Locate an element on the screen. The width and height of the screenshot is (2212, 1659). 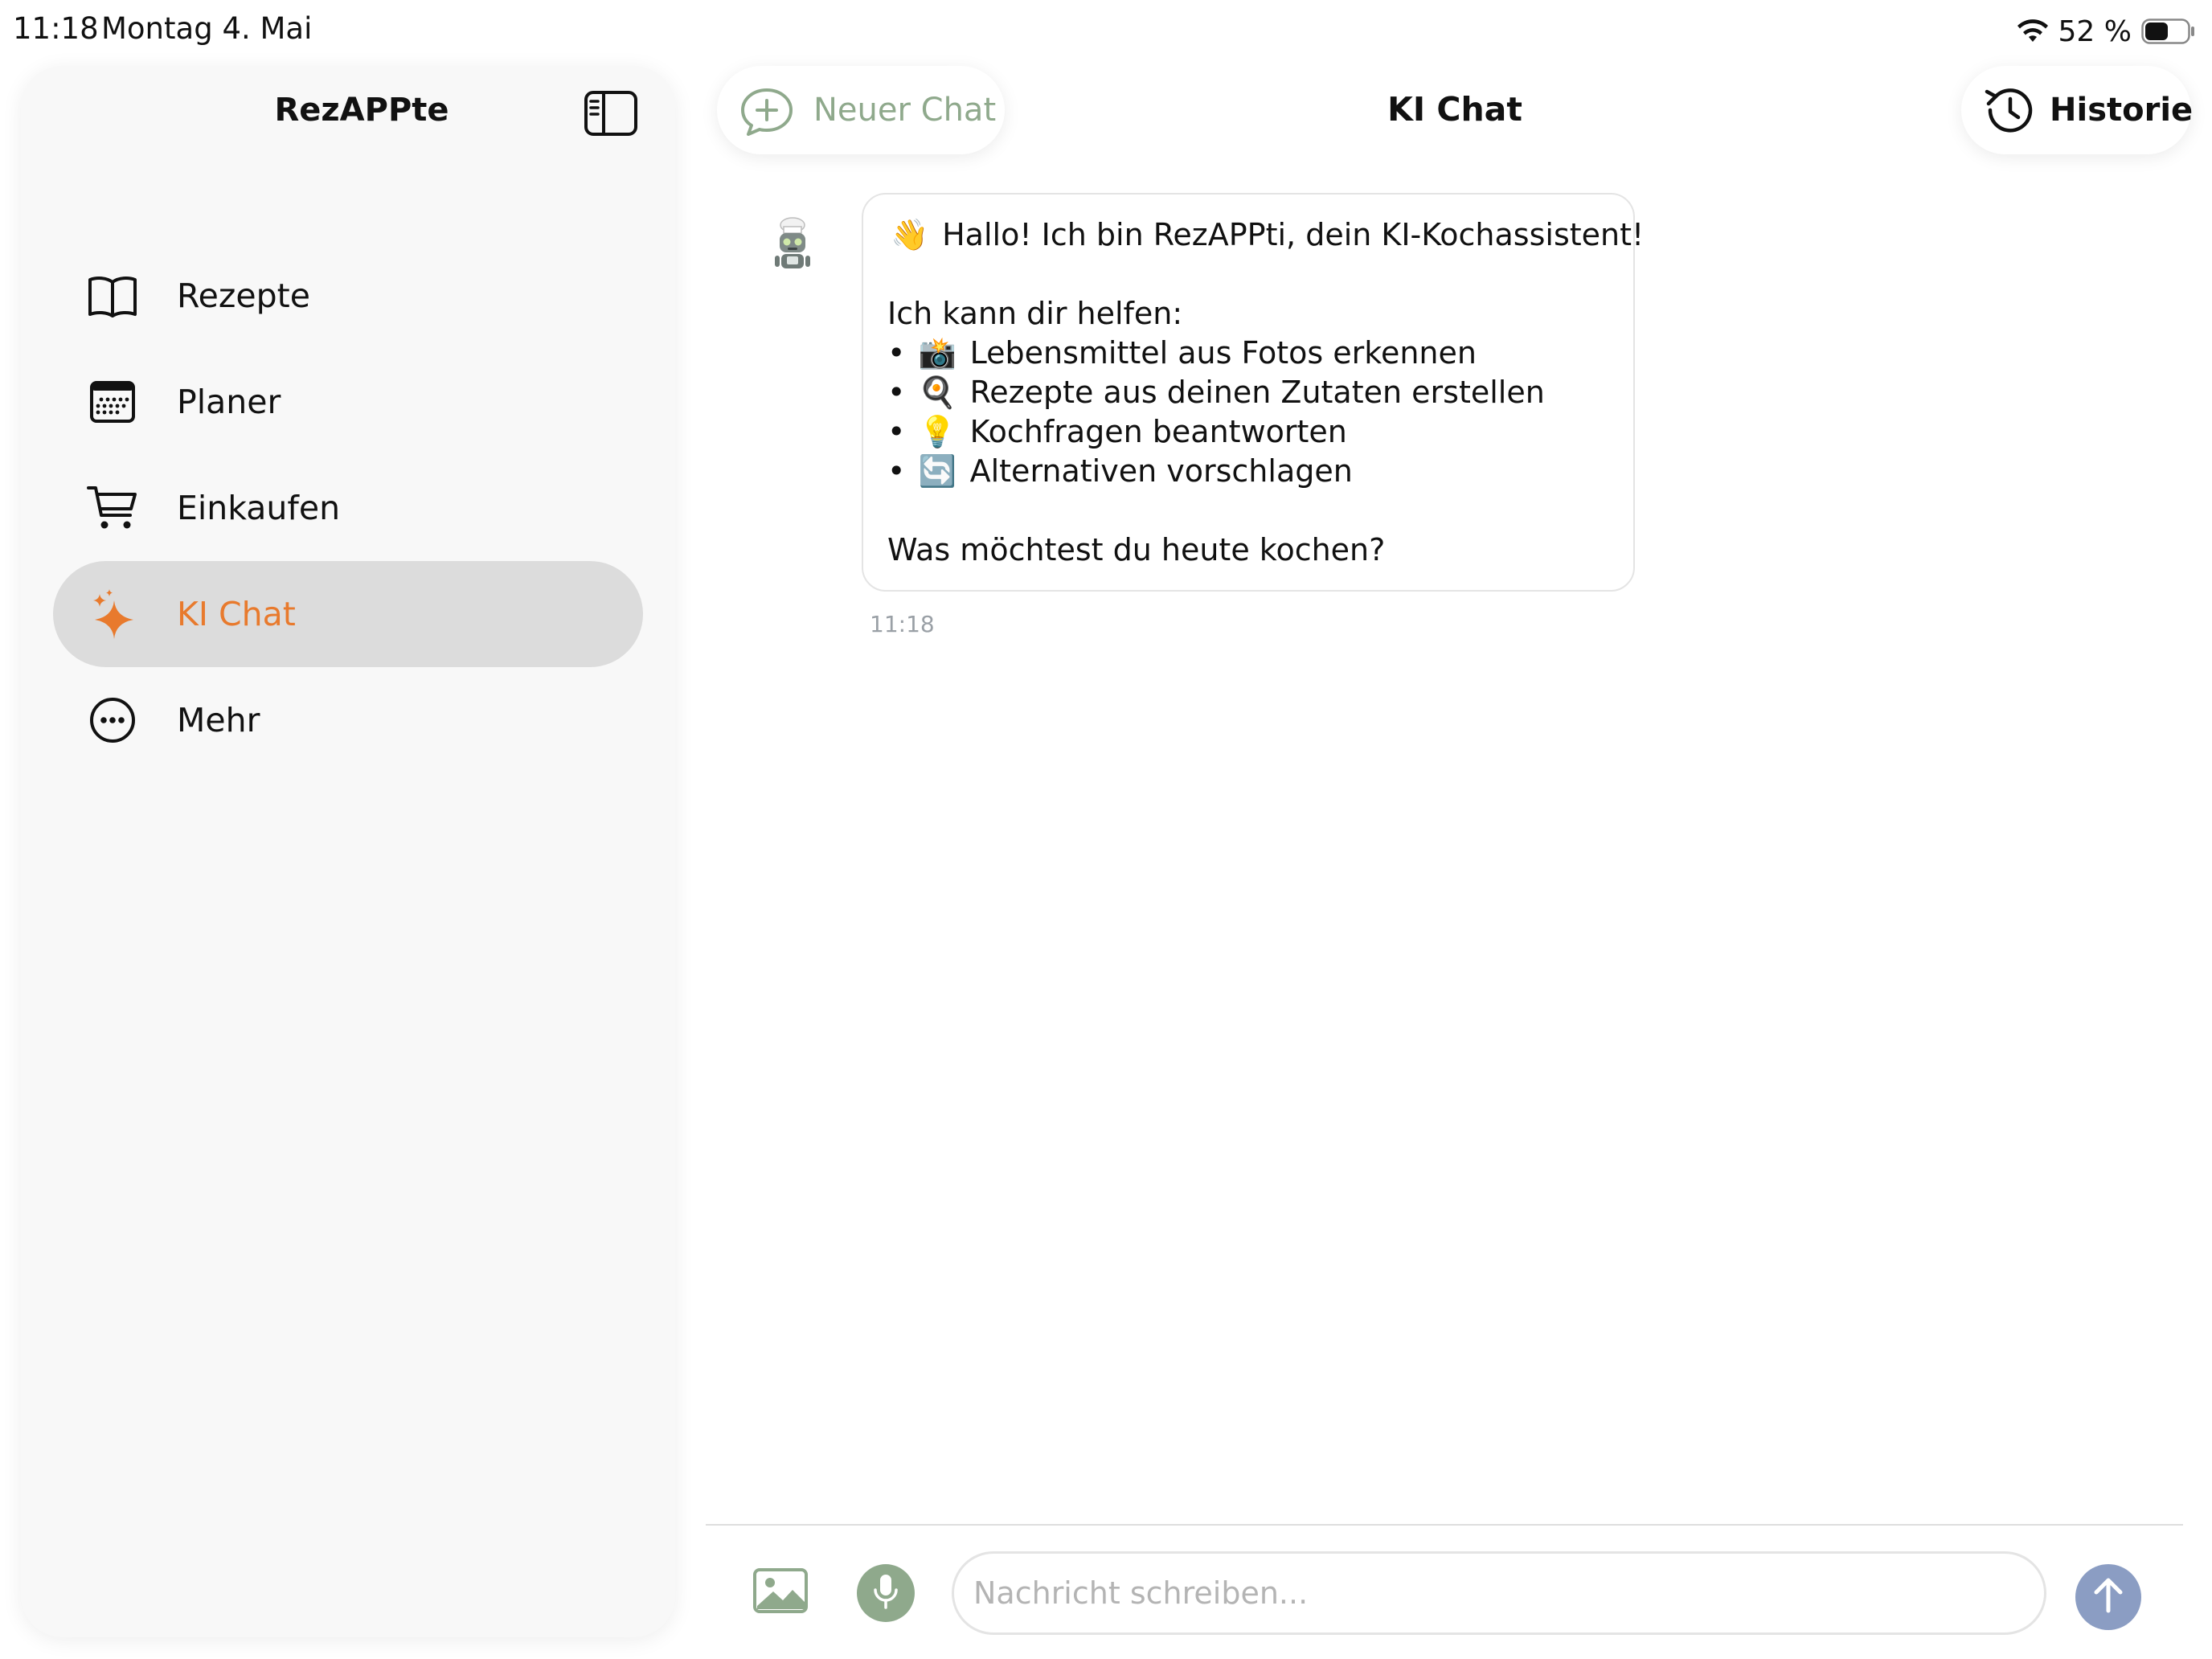
history-button: Historie is located at coordinates (2077, 110).